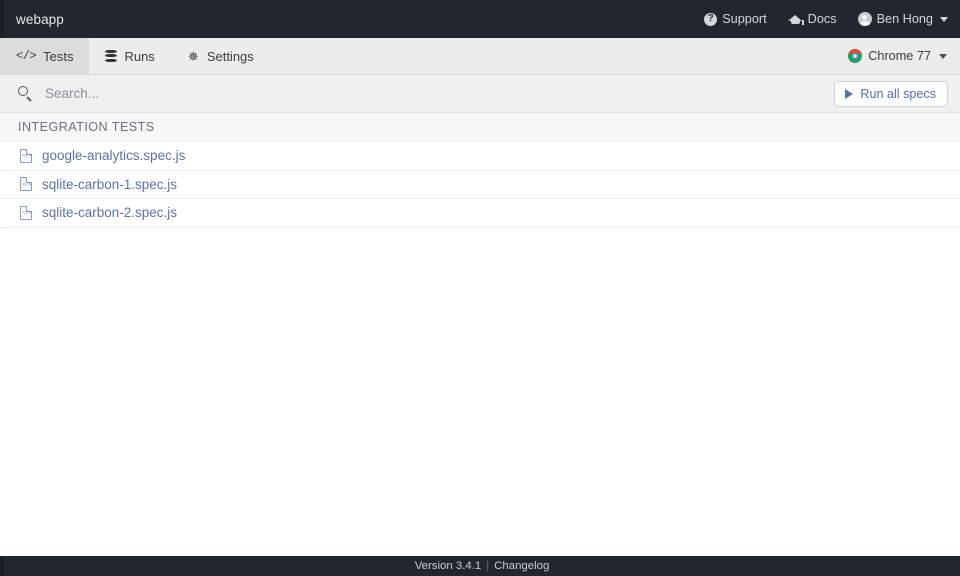 Image resolution: width=960 pixels, height=576 pixels. I want to click on tab-tests: </> Tests, so click(45, 56).